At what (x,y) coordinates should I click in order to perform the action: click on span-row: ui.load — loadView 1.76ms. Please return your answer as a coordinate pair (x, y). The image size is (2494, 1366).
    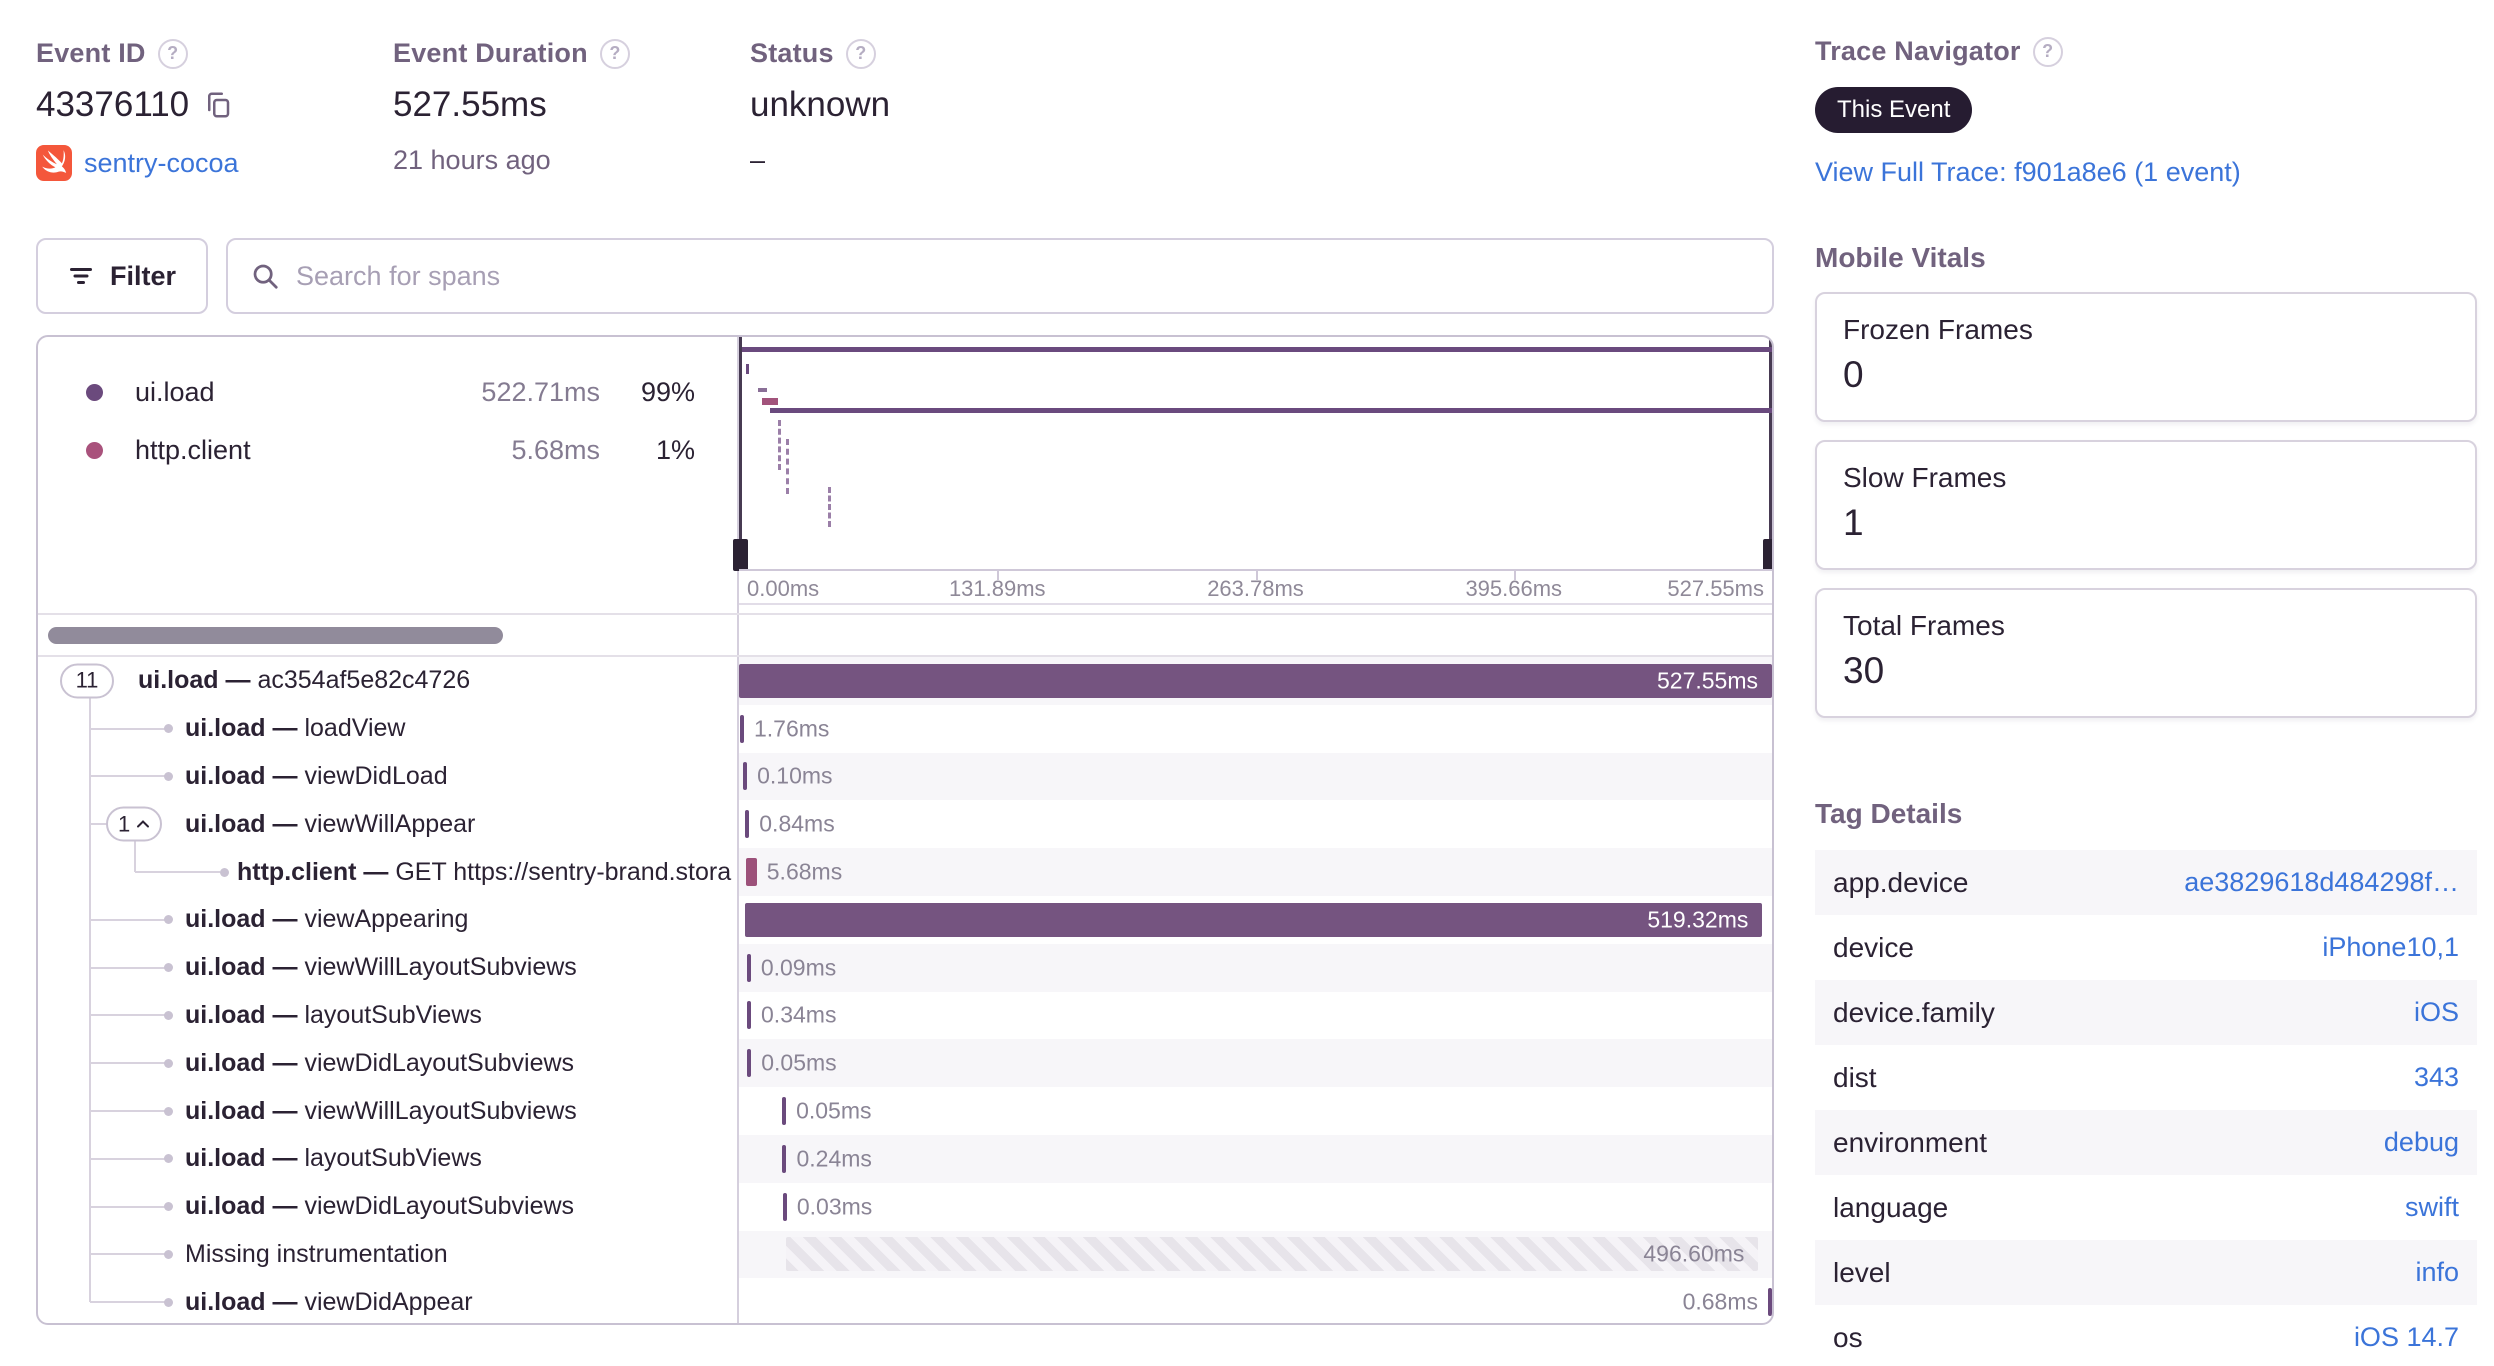
    Looking at the image, I should click on (905, 728).